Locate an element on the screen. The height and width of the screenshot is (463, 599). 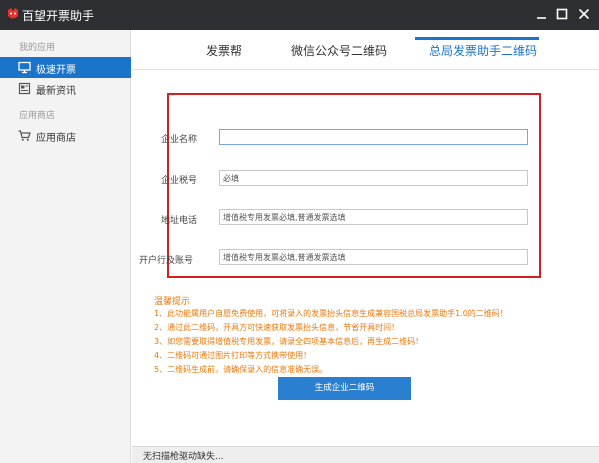
sidebar-item-app-store: 应用商店 is located at coordinates (65, 135).